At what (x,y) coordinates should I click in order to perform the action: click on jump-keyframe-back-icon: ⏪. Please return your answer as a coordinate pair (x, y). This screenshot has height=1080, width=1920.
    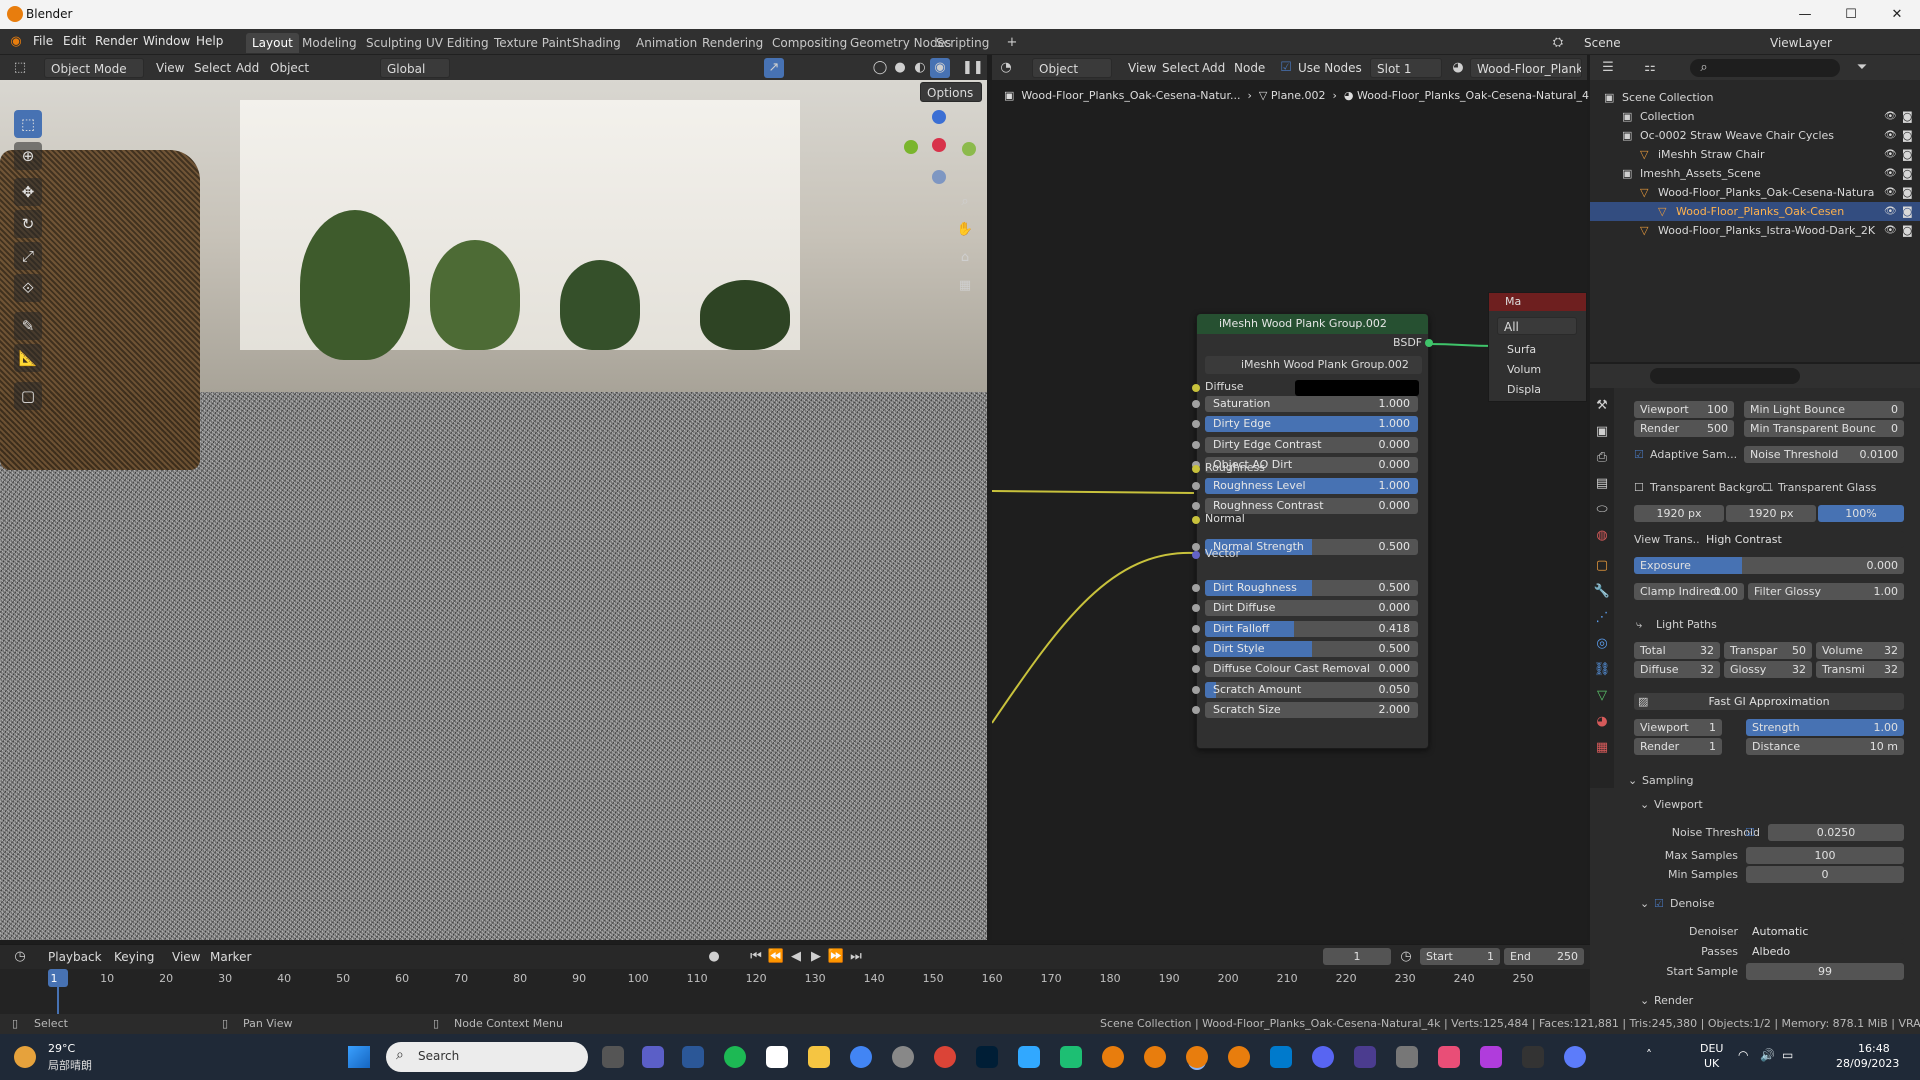
    Looking at the image, I should click on (776, 957).